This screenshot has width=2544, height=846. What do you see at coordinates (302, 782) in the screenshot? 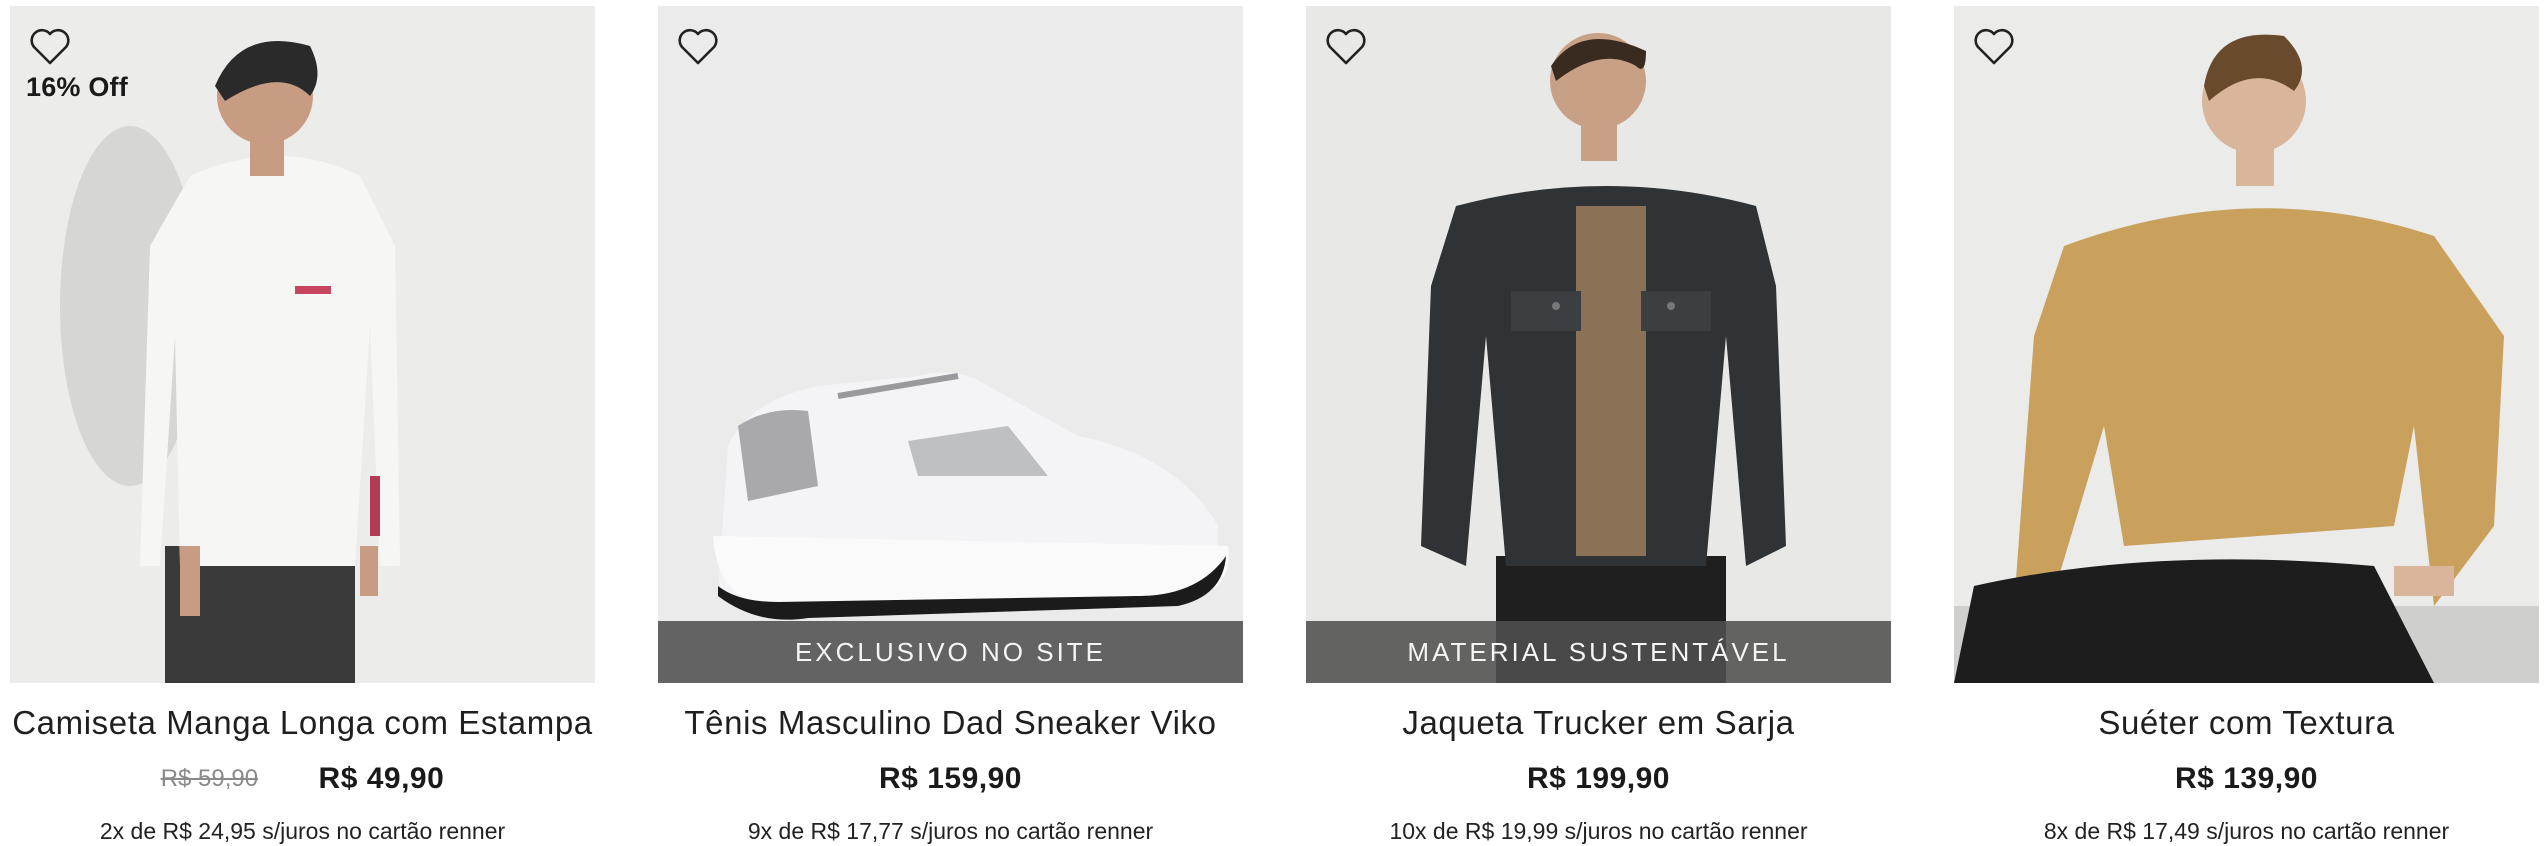
I see `price-row: R$ 59,90 R$ 49,90` at bounding box center [302, 782].